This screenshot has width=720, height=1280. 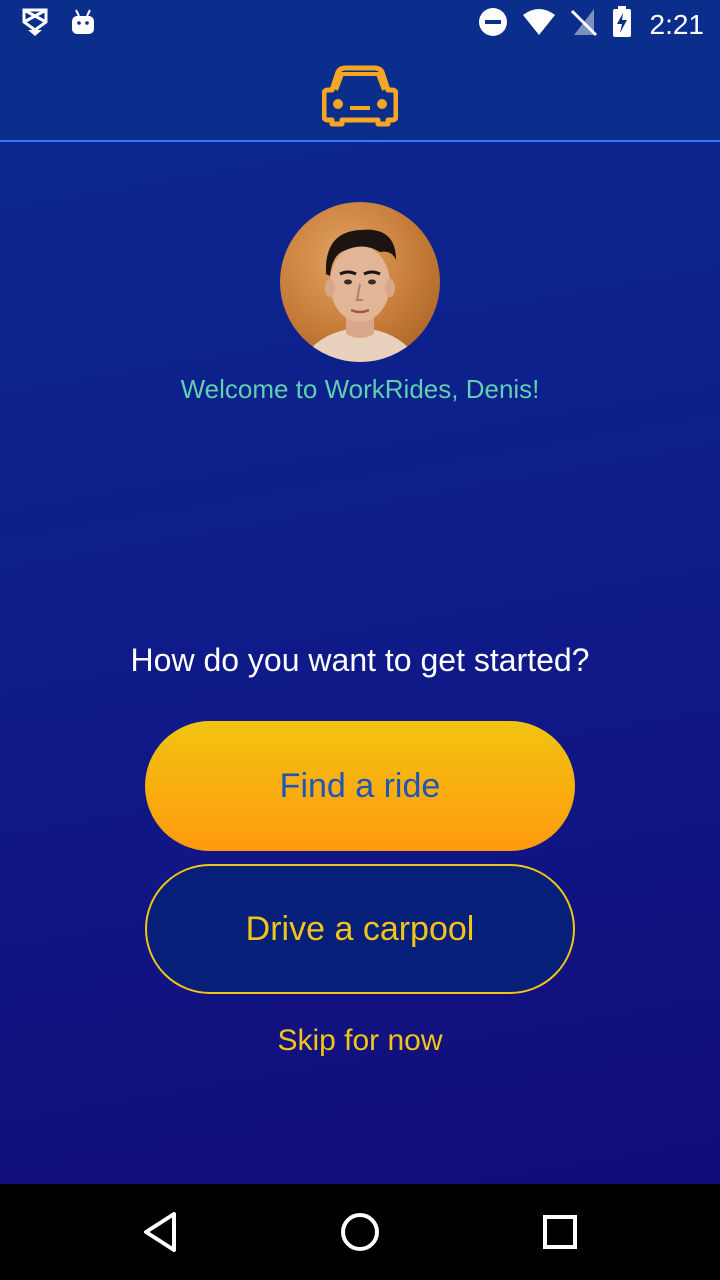 I want to click on do-not-disturb-icon, so click(x=493, y=24).